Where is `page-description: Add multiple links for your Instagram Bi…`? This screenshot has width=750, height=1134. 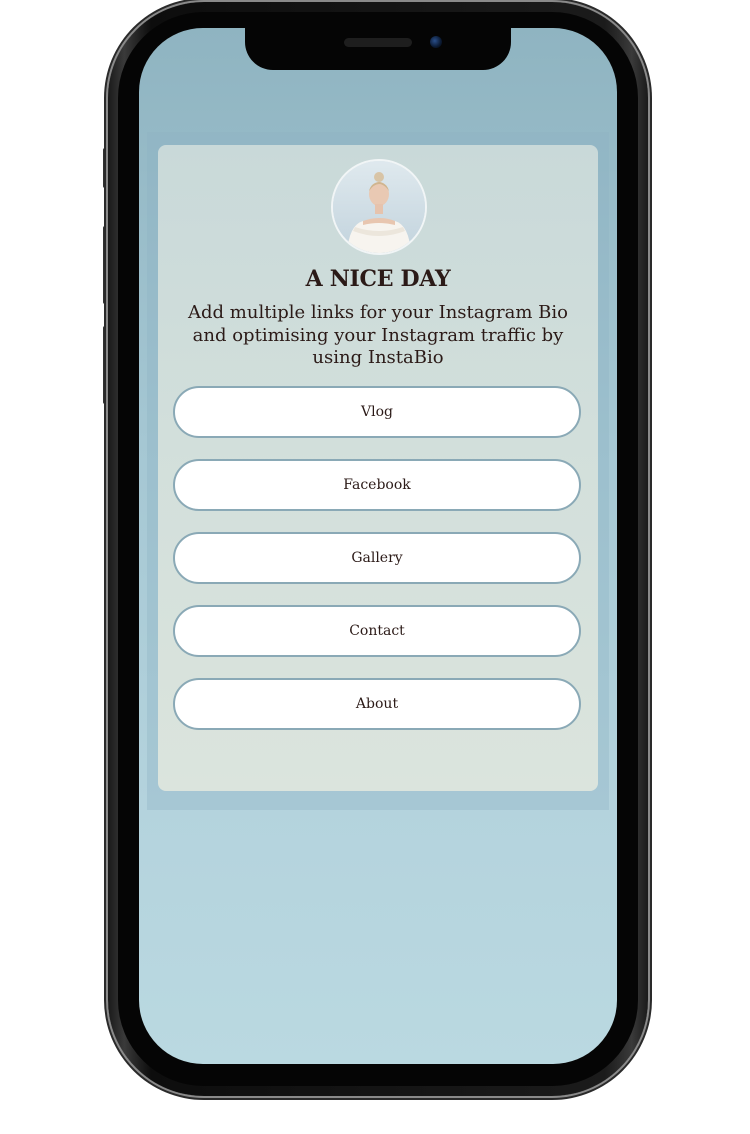
page-description: Add multiple links for your Instagram Bi… is located at coordinates (378, 335).